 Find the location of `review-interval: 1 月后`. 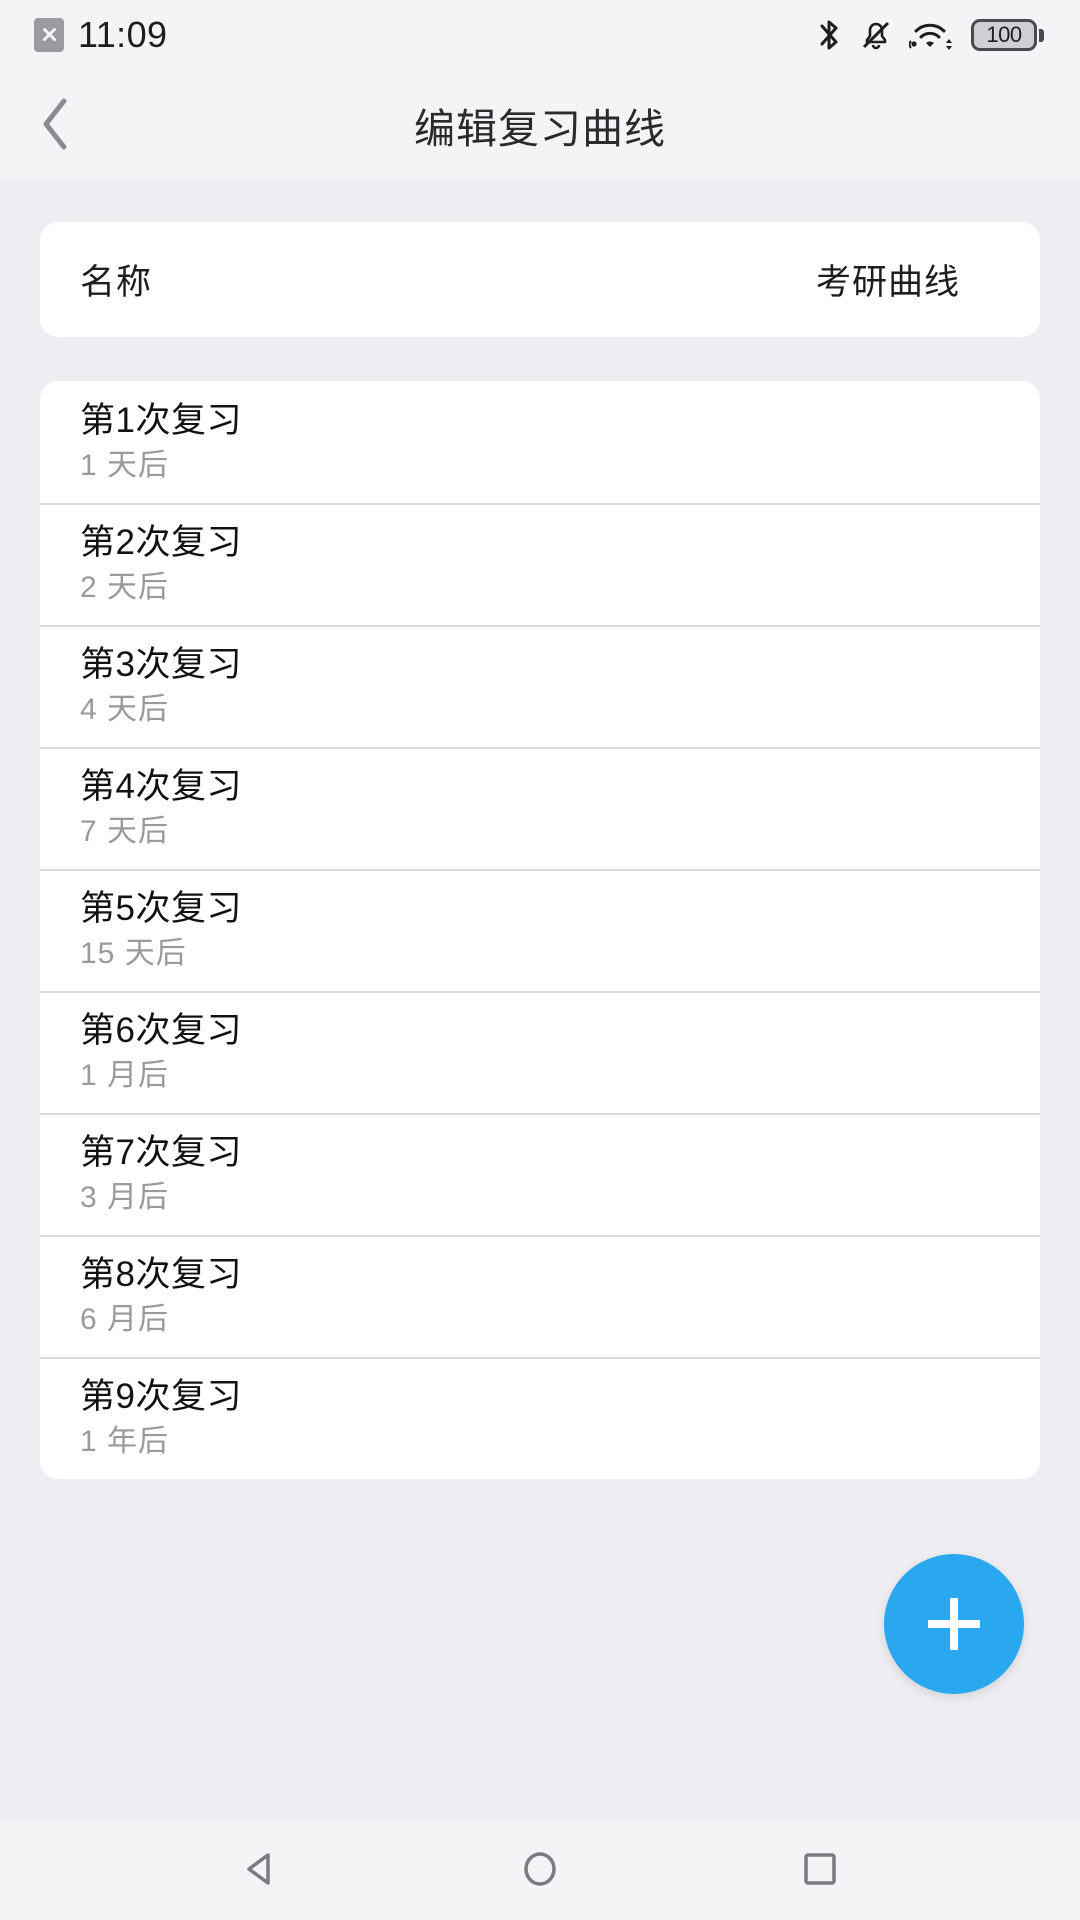

review-interval: 1 月后 is located at coordinates (125, 1075).